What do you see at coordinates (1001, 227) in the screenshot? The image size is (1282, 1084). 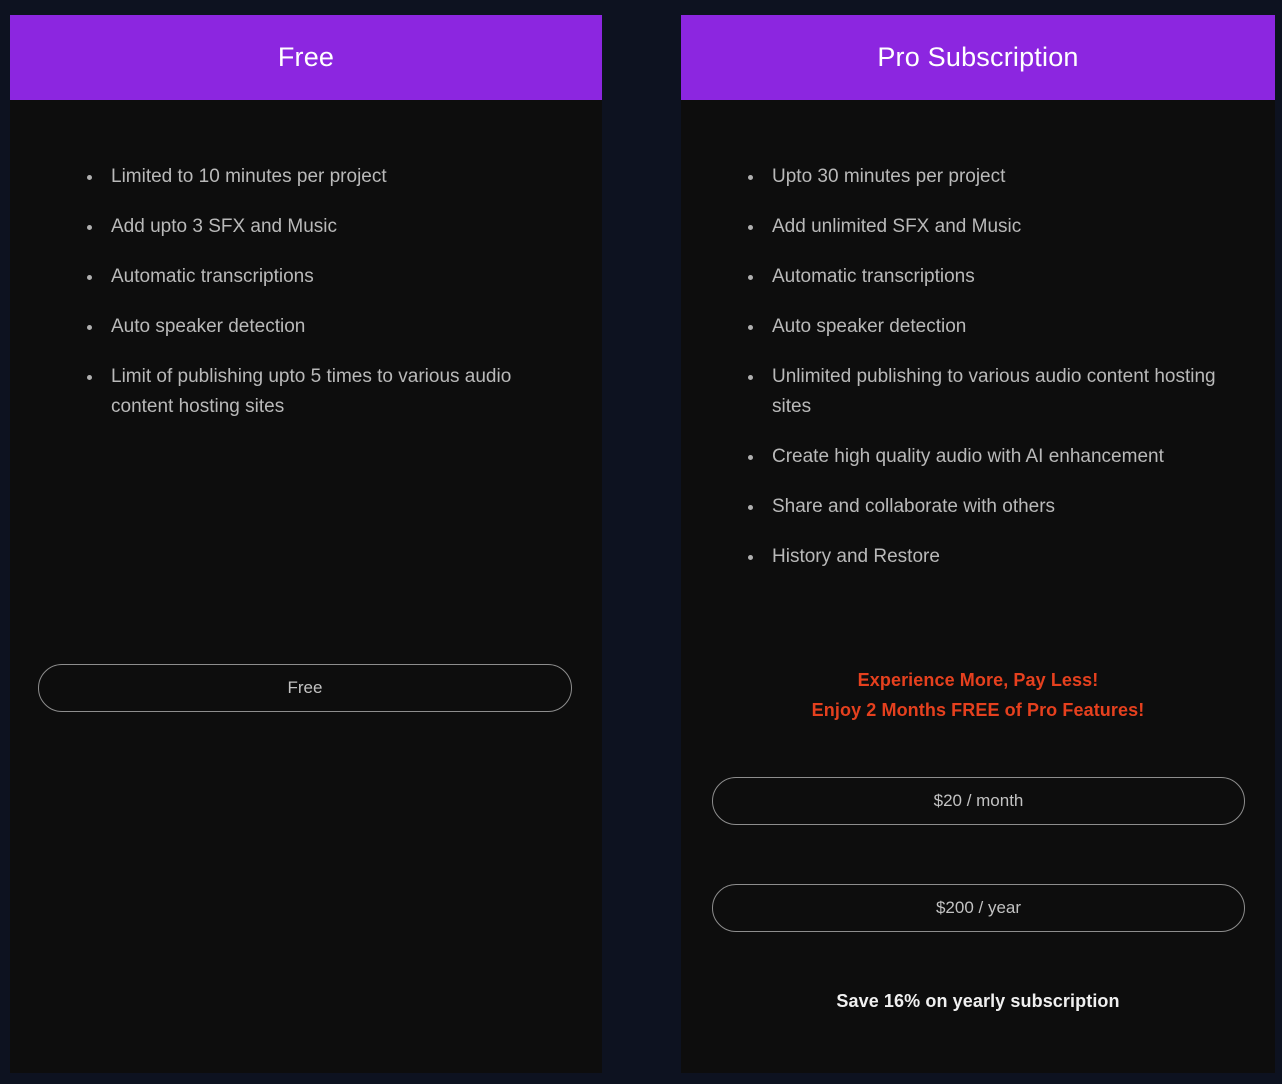 I see `feature-item: Add unlimited SFX and Music` at bounding box center [1001, 227].